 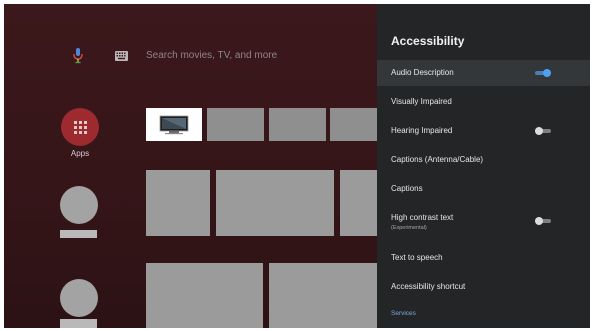 What do you see at coordinates (483, 73) in the screenshot?
I see `menu-item-audio-description: Audio Description` at bounding box center [483, 73].